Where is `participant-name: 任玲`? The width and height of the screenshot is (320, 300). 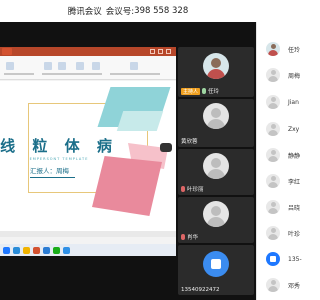 participant-name: 任玲 is located at coordinates (294, 50).